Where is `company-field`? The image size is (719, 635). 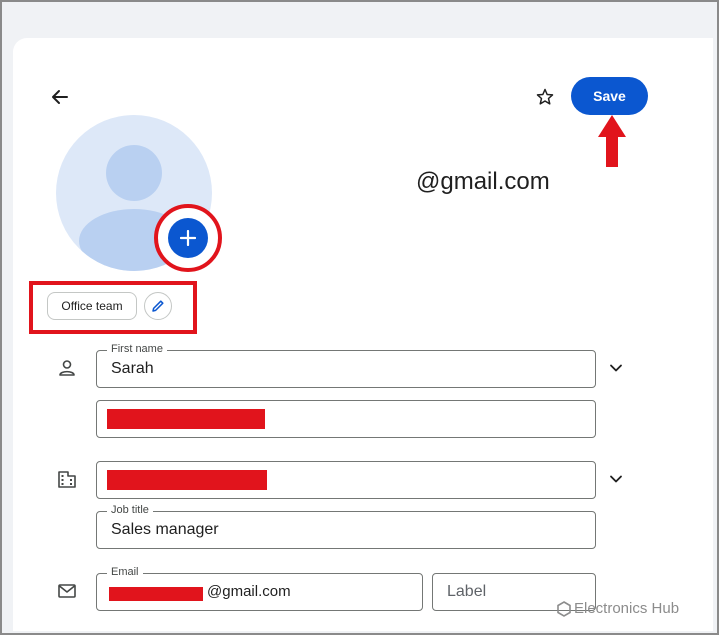
company-field is located at coordinates (346, 480).